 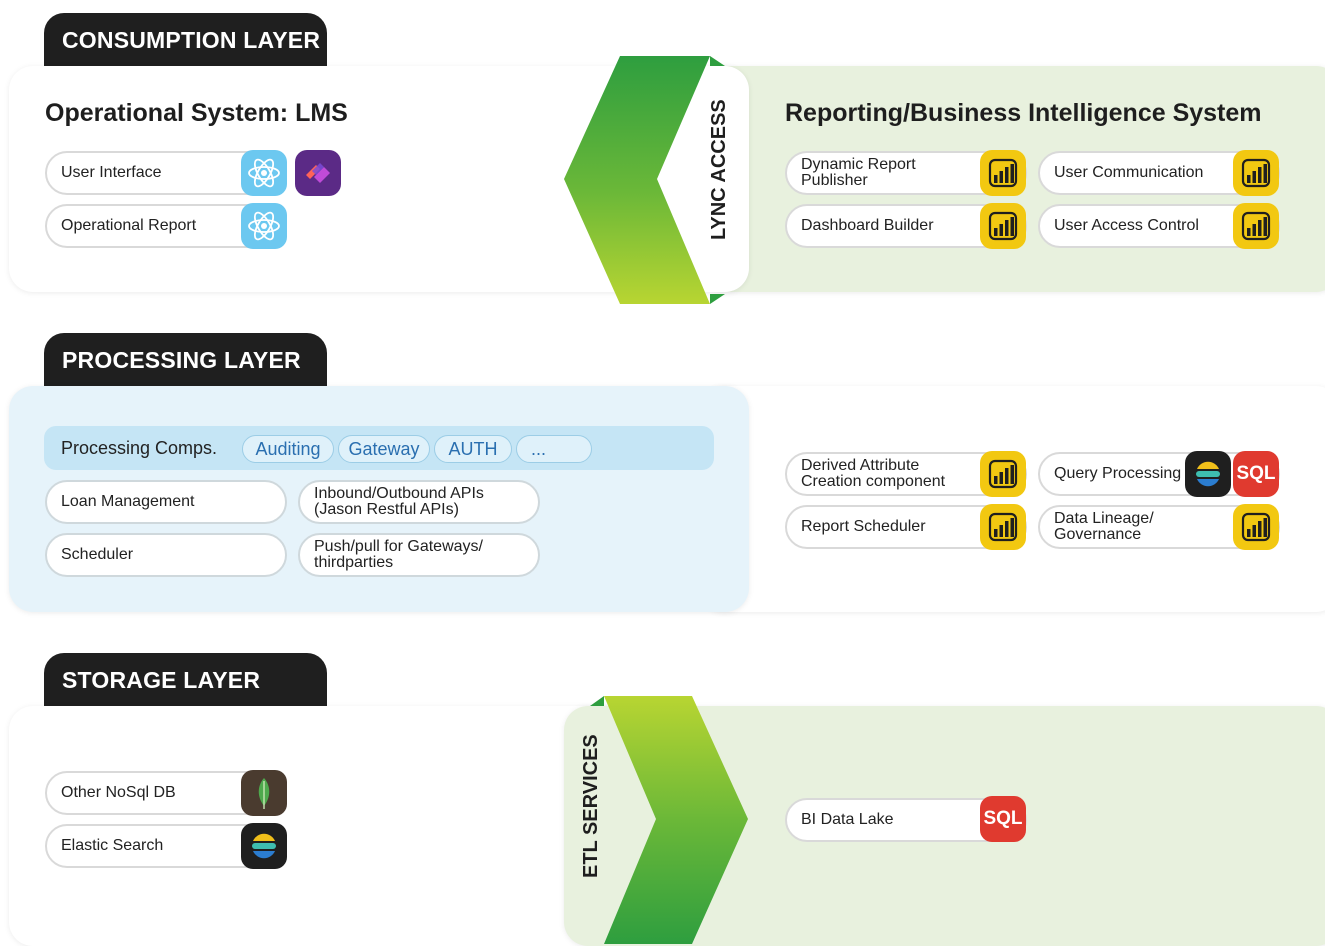 What do you see at coordinates (591, 806) in the screenshot?
I see `etl-services-label: ETL SERVICES` at bounding box center [591, 806].